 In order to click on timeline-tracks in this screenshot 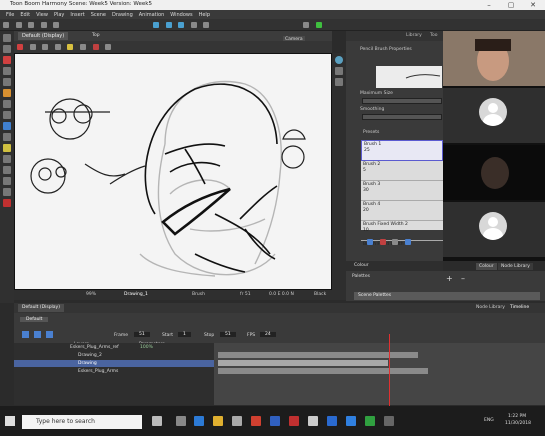, I will do `click(379, 374)`.